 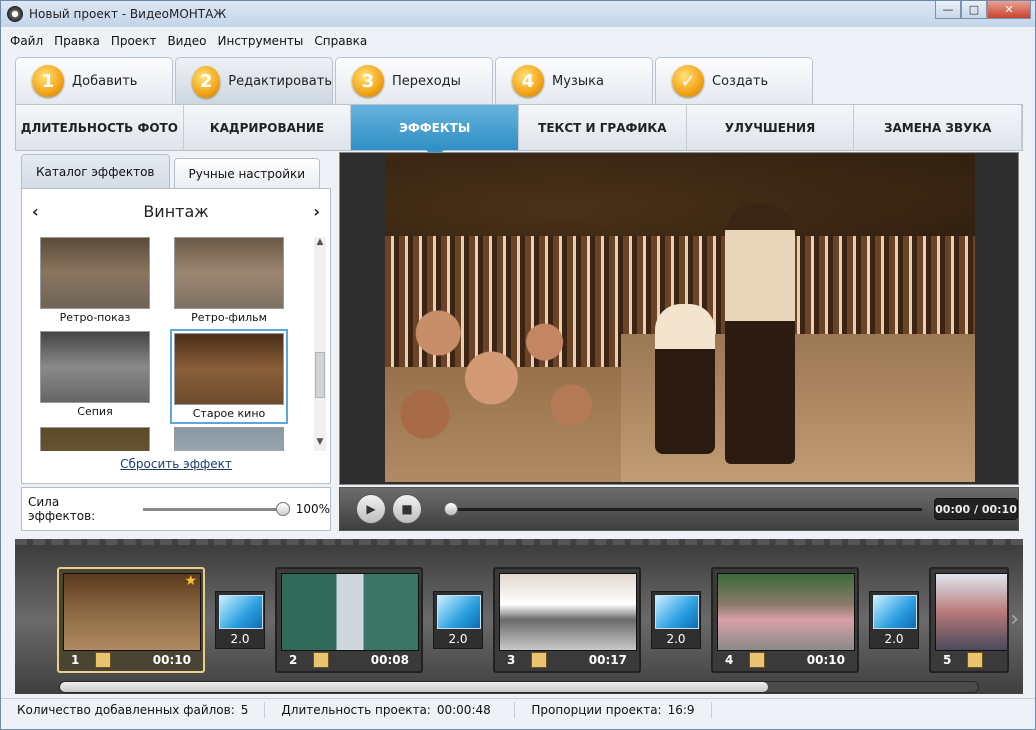 I want to click on timeline-scrollbar, so click(x=519, y=687).